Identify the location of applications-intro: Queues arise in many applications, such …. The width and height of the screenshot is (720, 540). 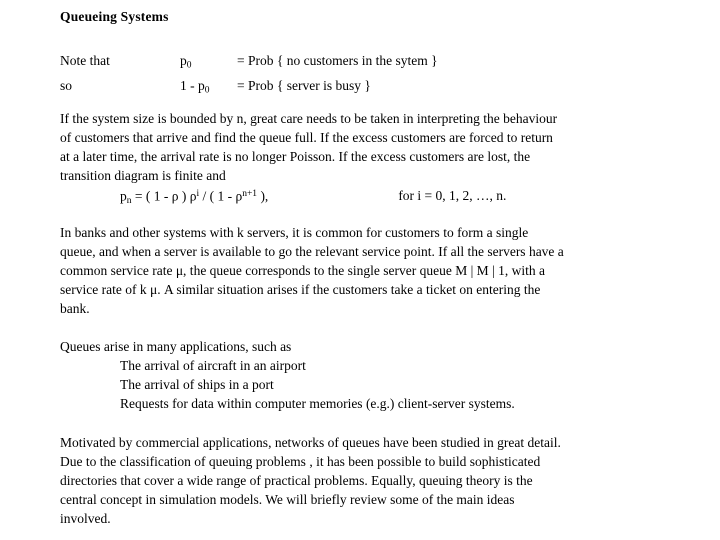
(176, 346).